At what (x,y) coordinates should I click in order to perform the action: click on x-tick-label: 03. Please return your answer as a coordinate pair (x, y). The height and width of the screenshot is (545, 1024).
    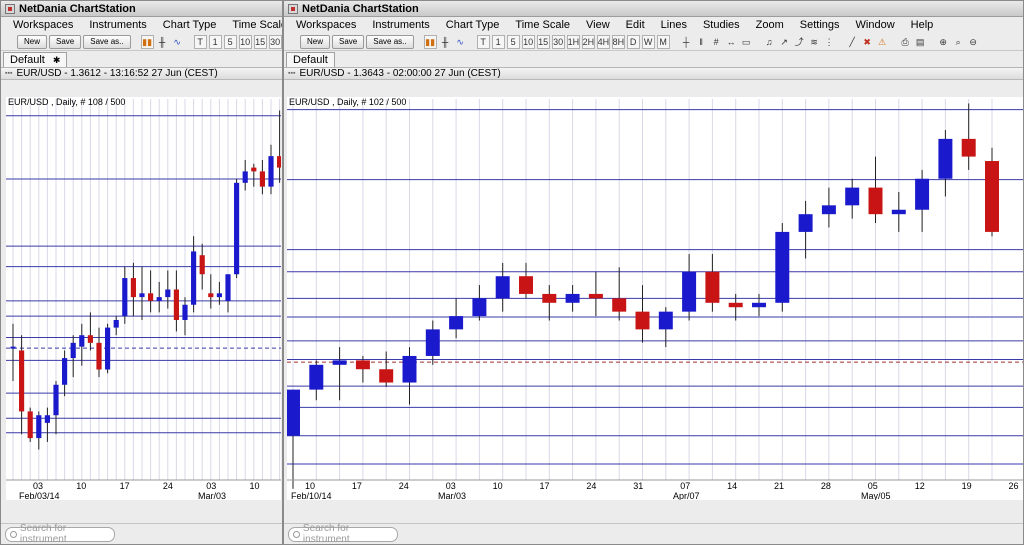
    Looking at the image, I should click on (38, 486).